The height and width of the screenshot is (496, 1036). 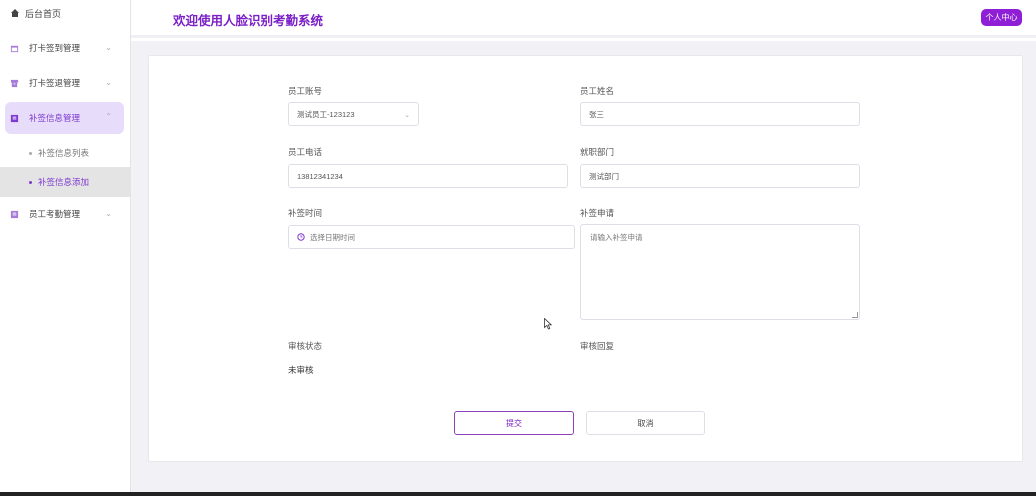 I want to click on sidebar-subitem-resign-add: 补签信息添加, so click(x=65, y=182).